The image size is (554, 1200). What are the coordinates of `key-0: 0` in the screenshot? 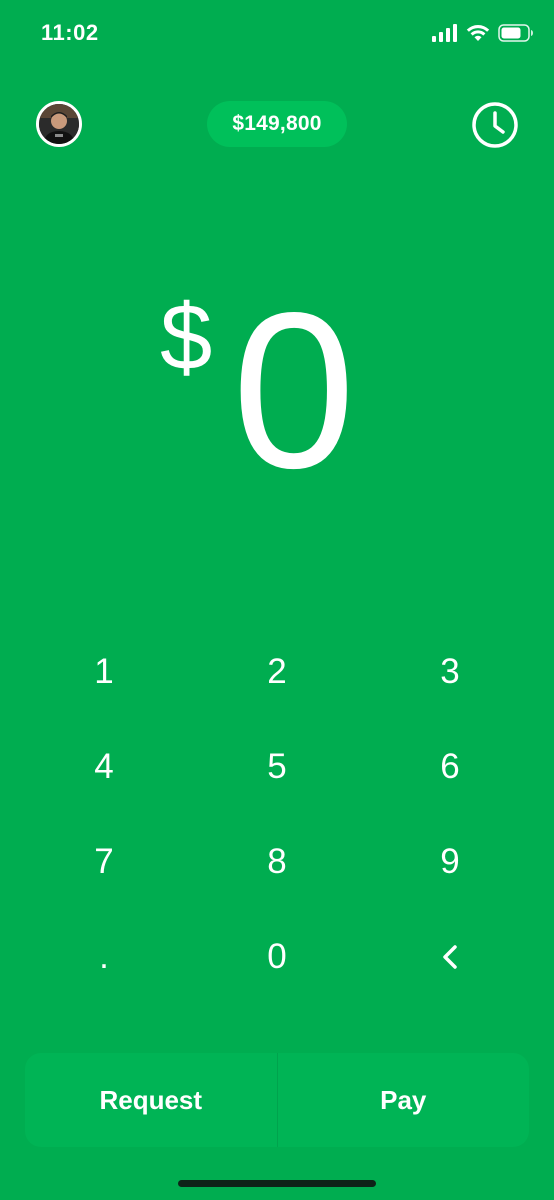 It's located at (277, 957).